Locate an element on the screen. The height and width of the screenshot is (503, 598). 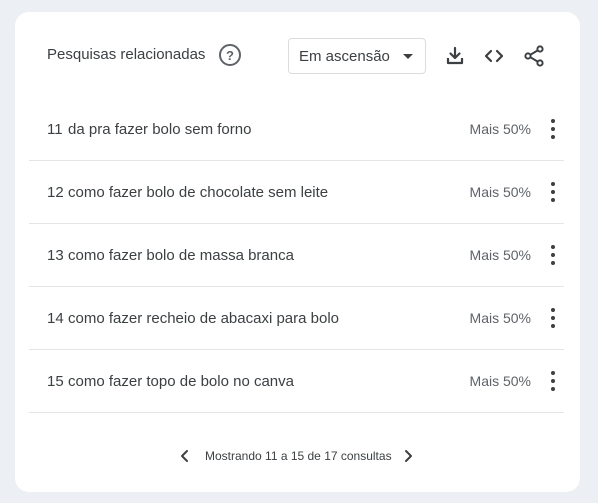
pagination-label: Mostrando 11 a 15 de 17 consultas is located at coordinates (298, 456).